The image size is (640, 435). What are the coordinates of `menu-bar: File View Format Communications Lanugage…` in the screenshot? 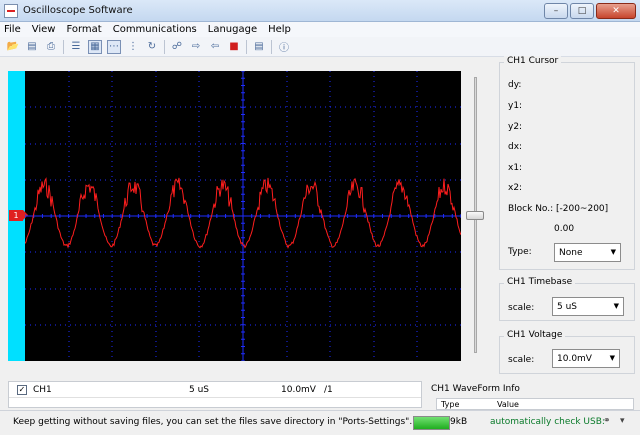 It's located at (320, 29).